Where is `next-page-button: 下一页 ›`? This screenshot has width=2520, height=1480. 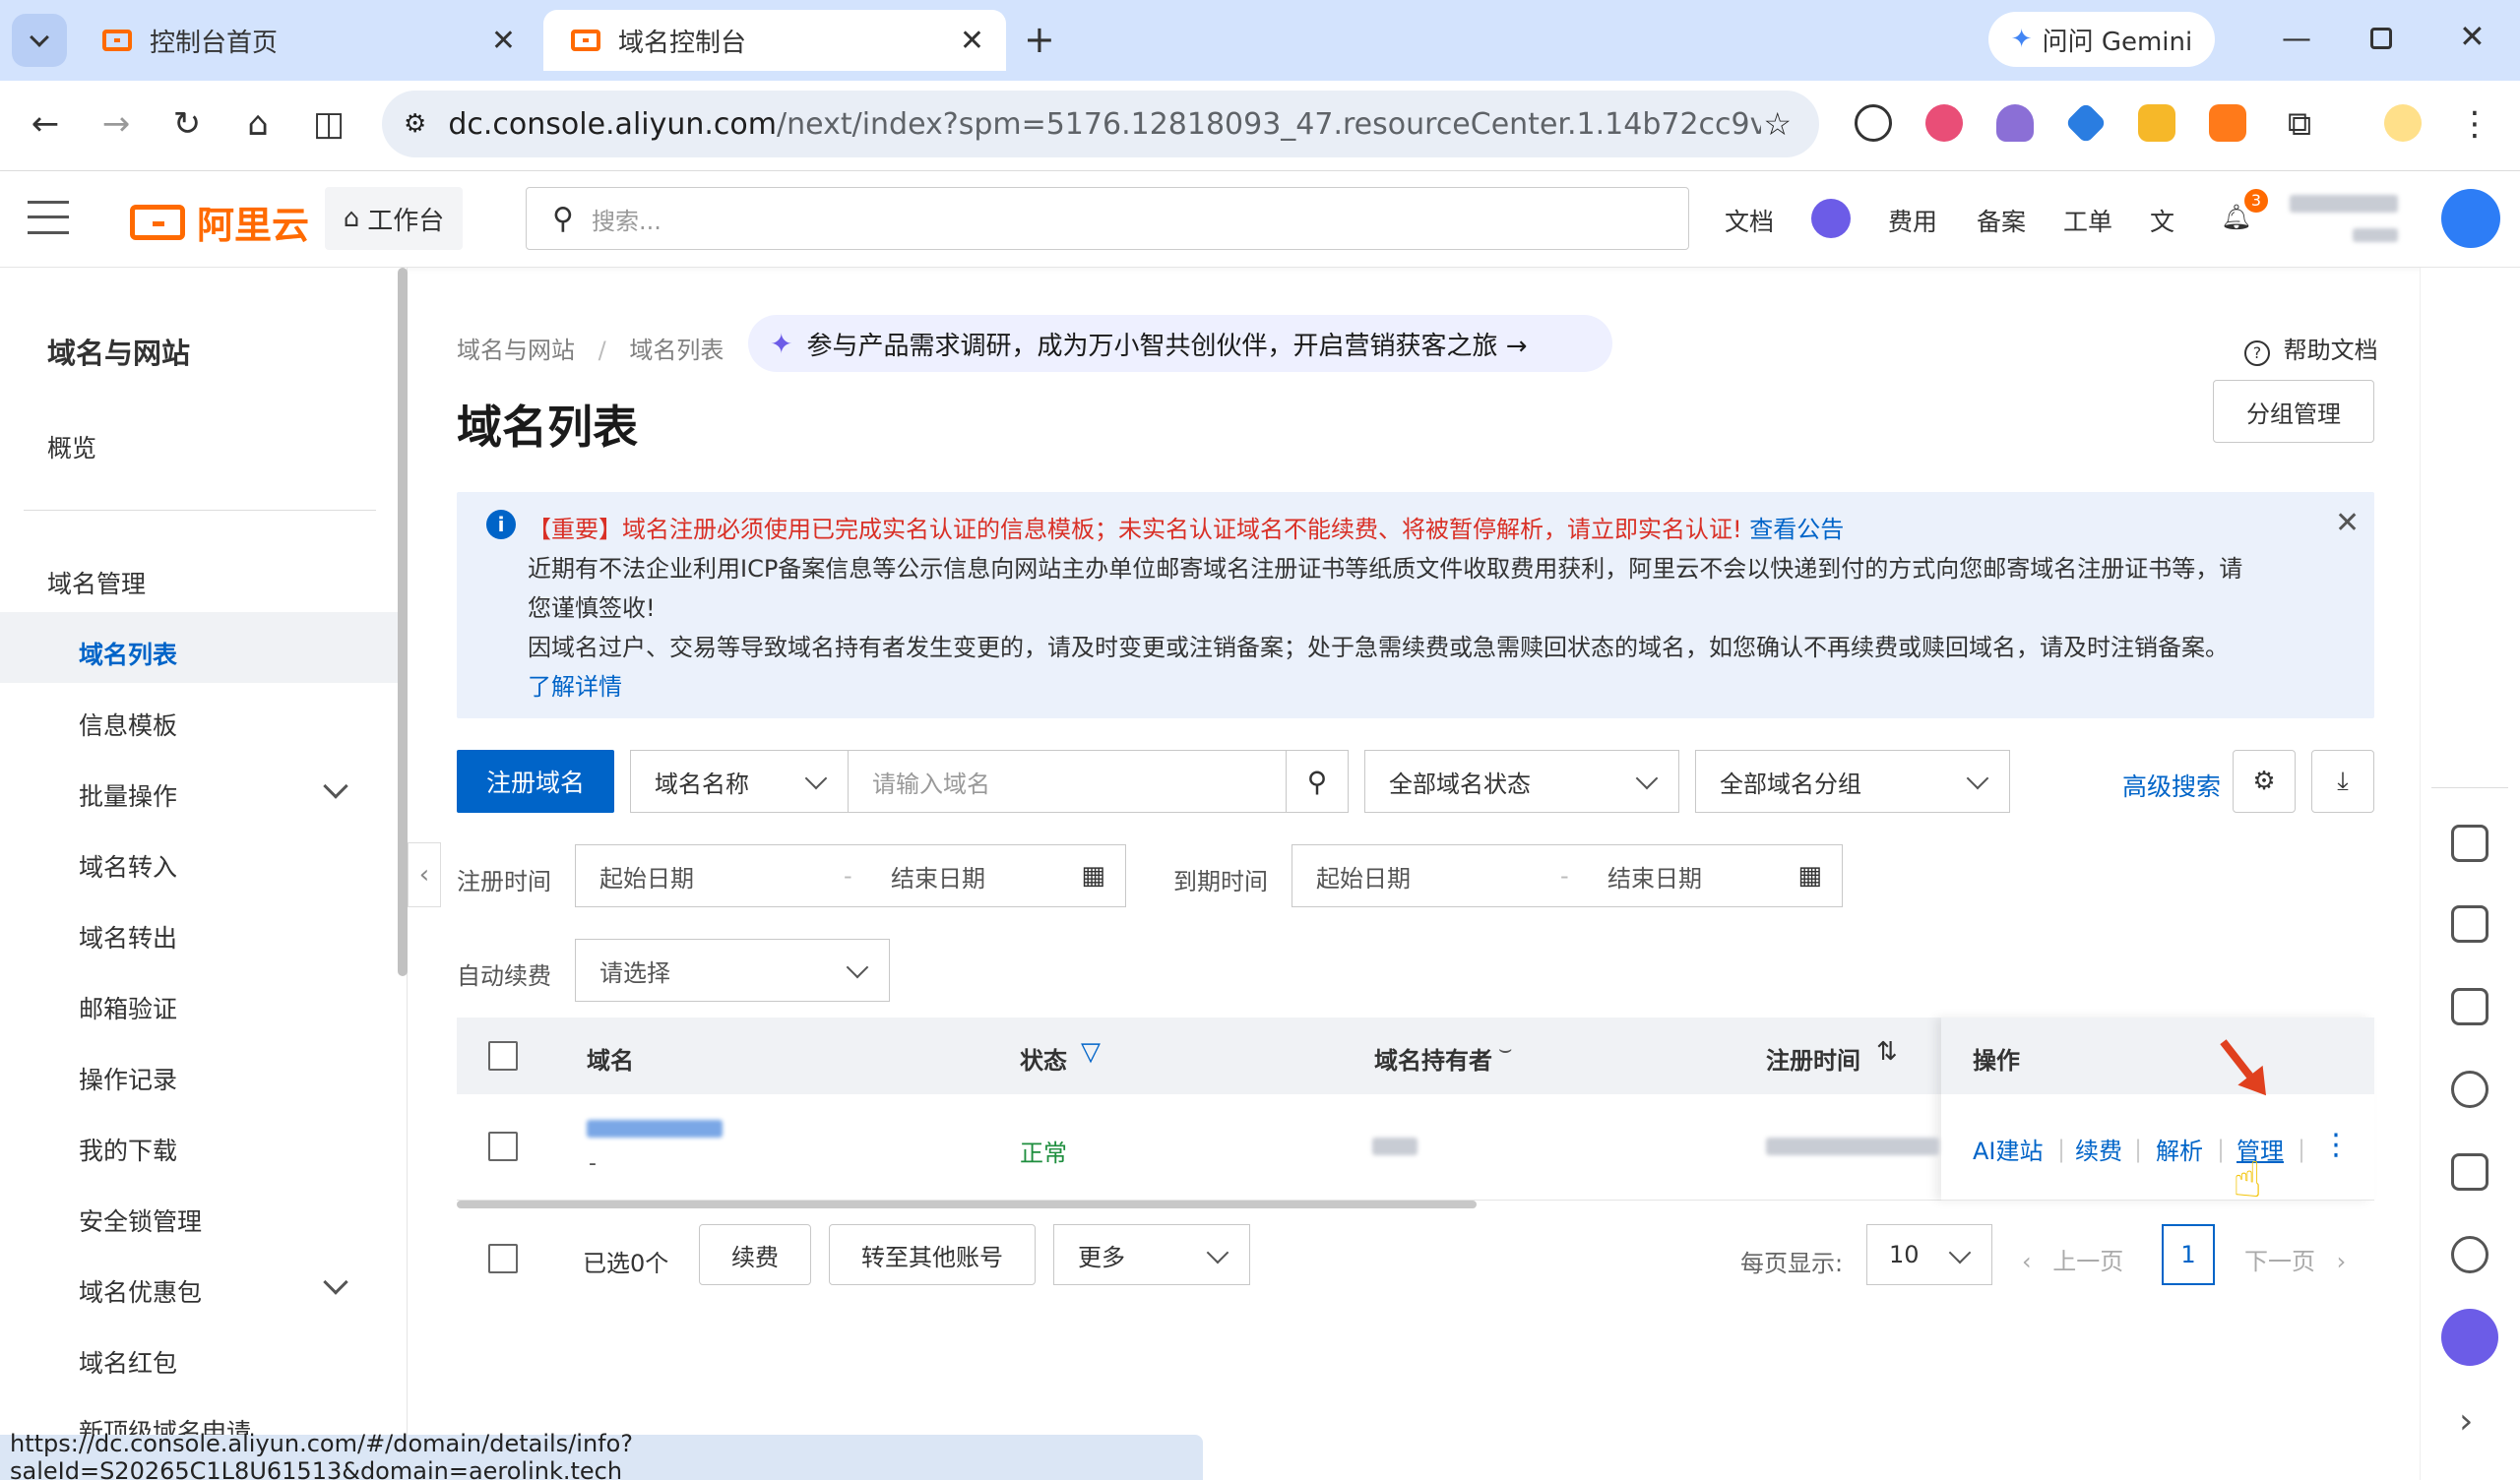 next-page-button: 下一页 › is located at coordinates (2295, 1259).